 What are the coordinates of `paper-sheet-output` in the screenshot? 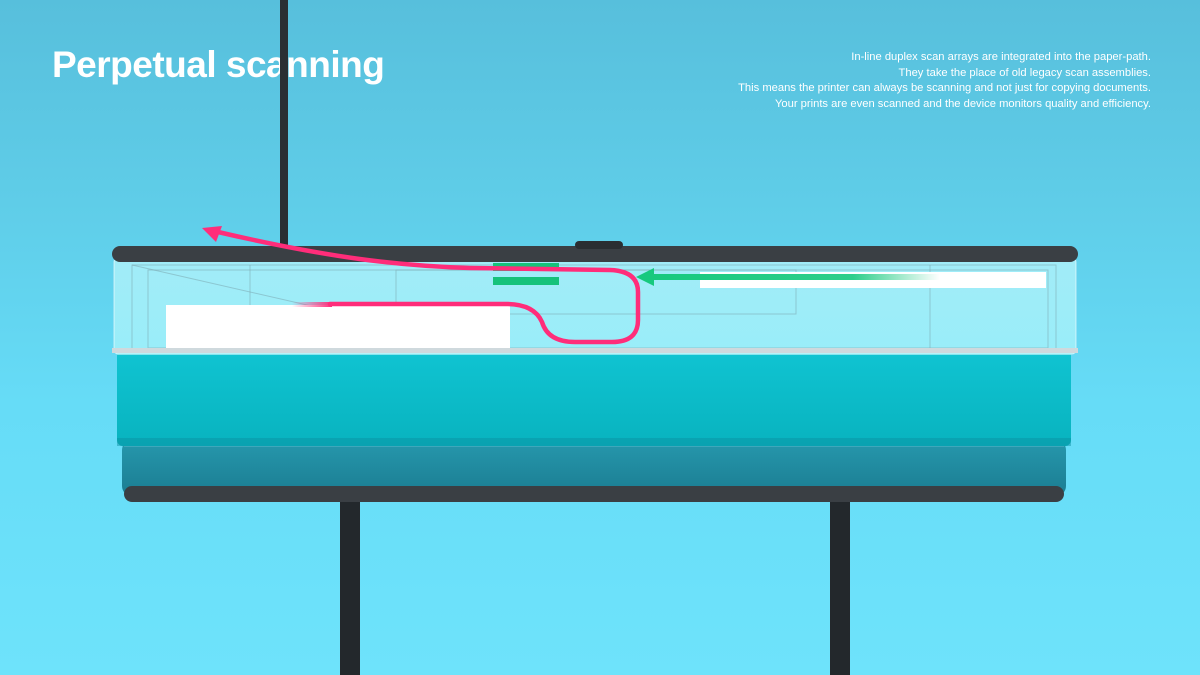 It's located at (338, 327).